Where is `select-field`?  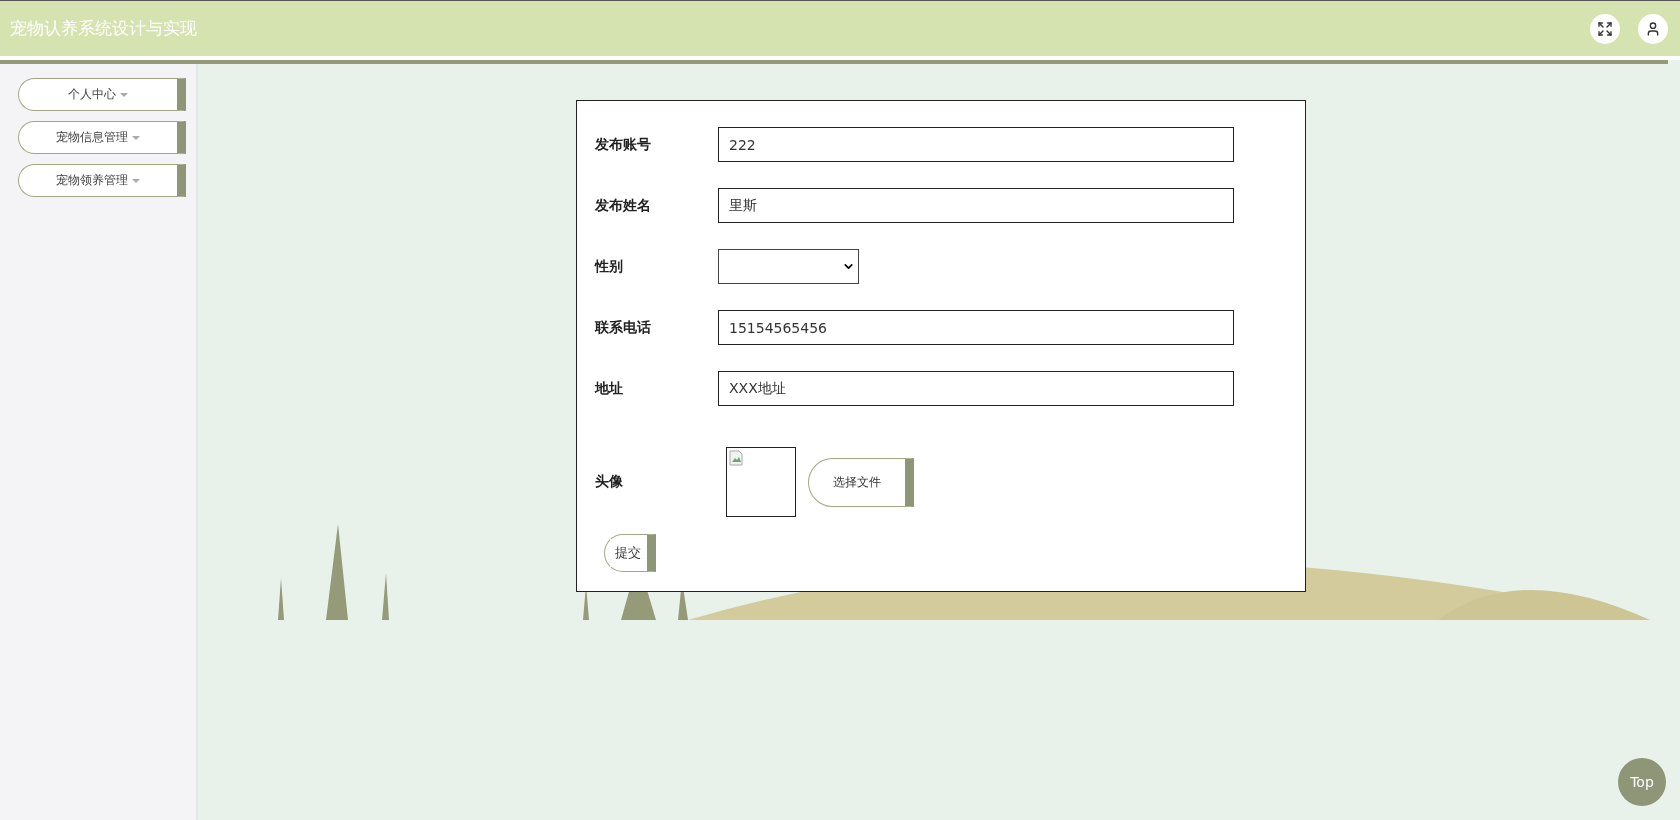 select-field is located at coordinates (788, 266).